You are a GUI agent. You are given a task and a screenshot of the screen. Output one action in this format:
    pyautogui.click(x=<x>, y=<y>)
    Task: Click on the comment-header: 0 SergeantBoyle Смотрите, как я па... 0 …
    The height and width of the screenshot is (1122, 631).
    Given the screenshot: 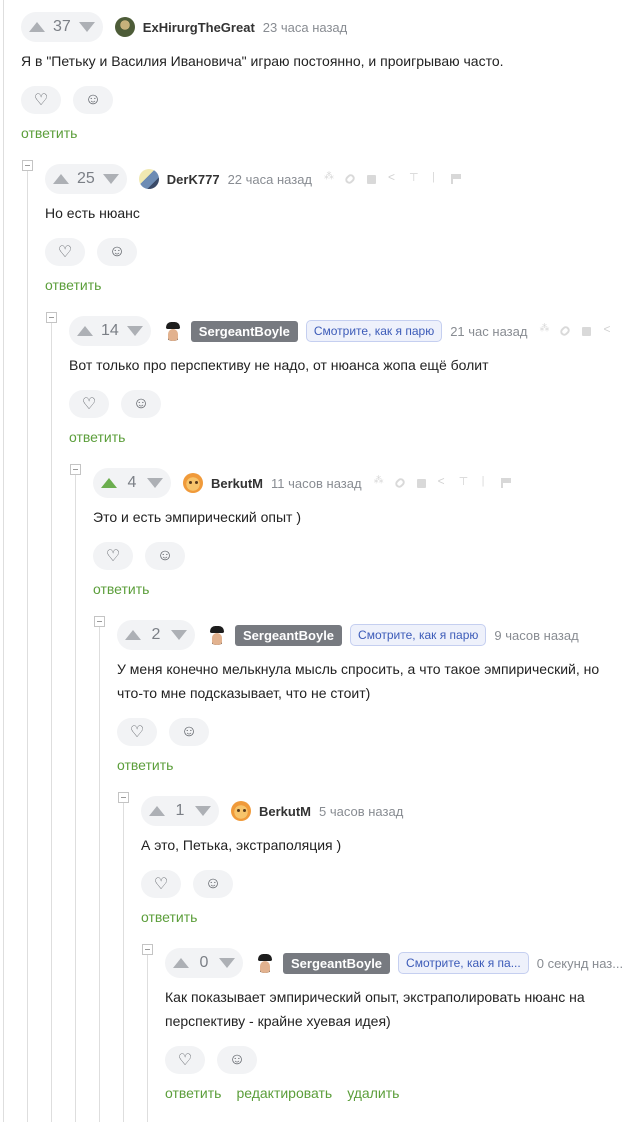 What is the action you would take?
    pyautogui.click(x=398, y=963)
    